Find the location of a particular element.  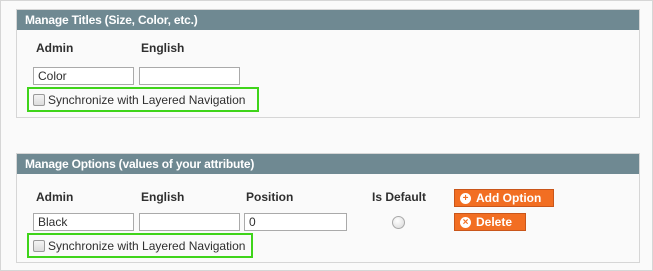

options-english-column-label: English is located at coordinates (163, 197).